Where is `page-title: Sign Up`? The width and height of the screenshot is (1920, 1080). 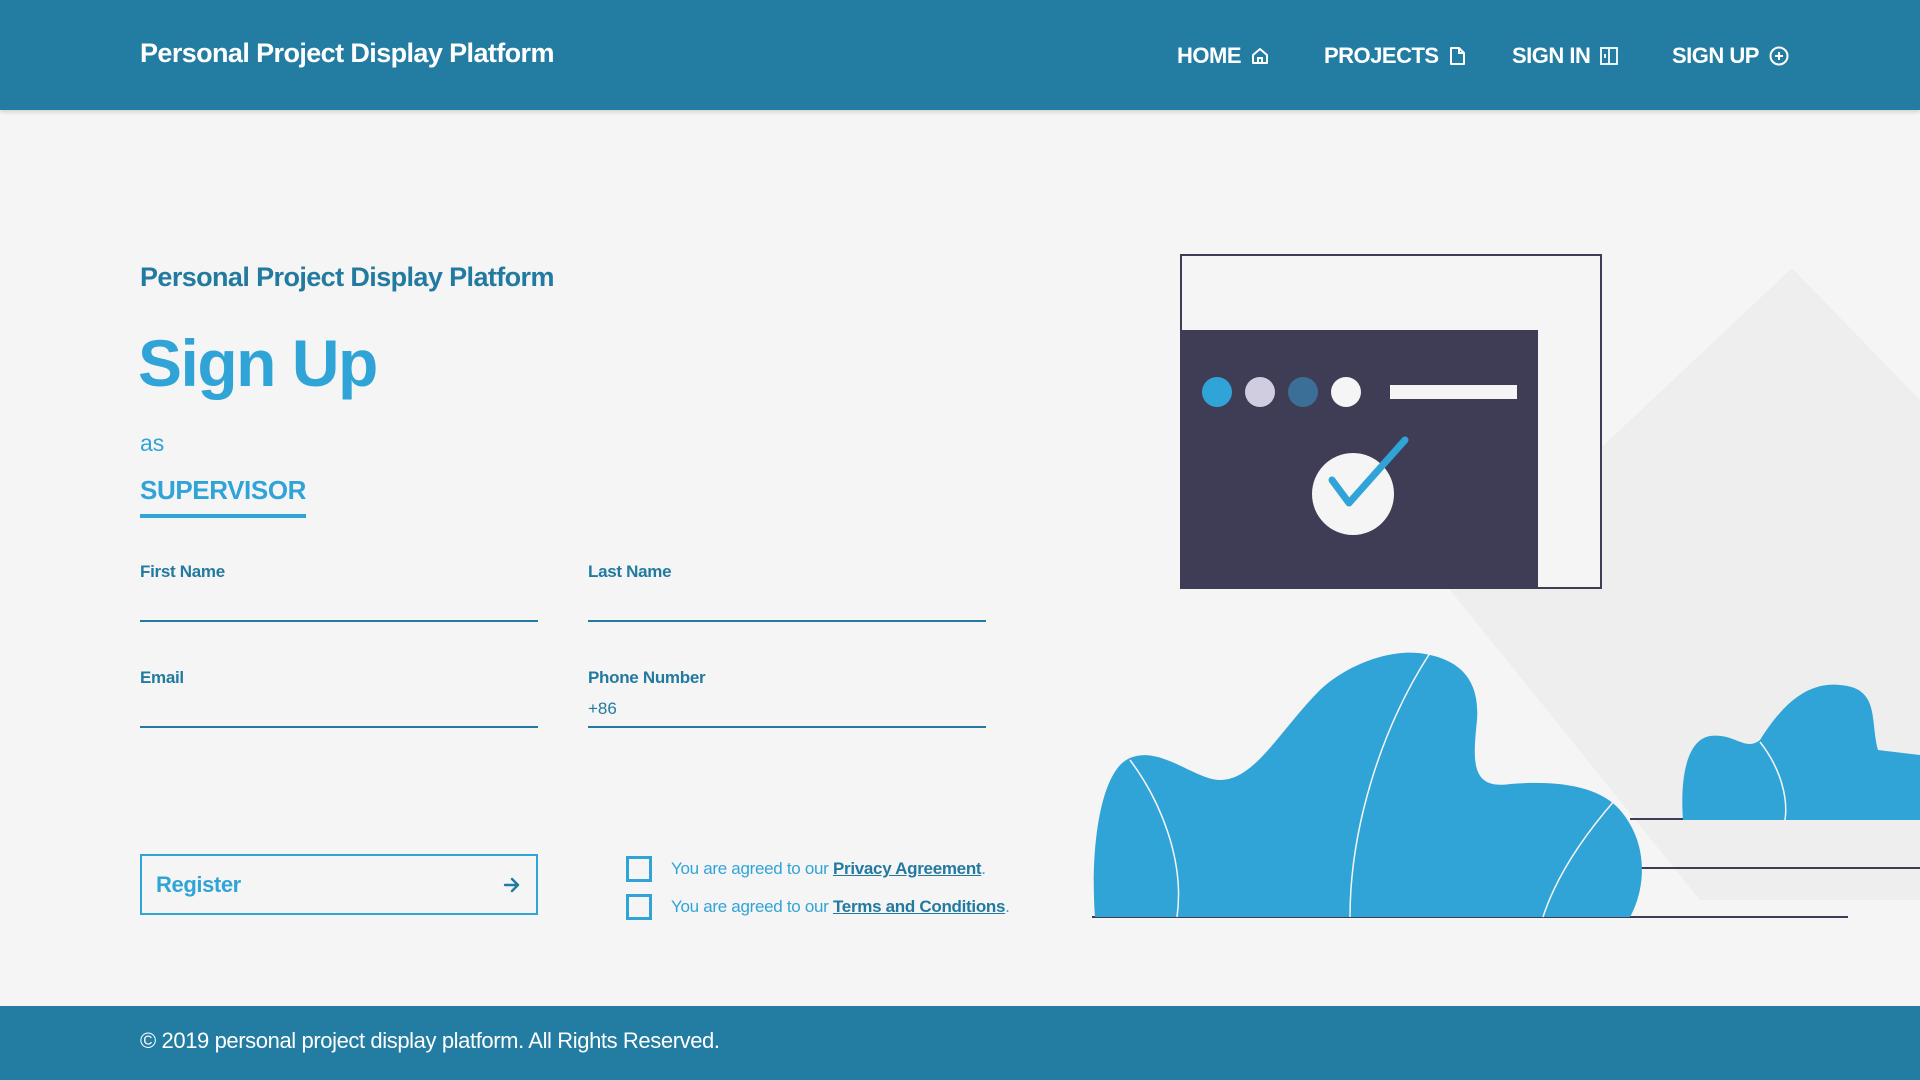
page-title: Sign Up is located at coordinates (258, 363).